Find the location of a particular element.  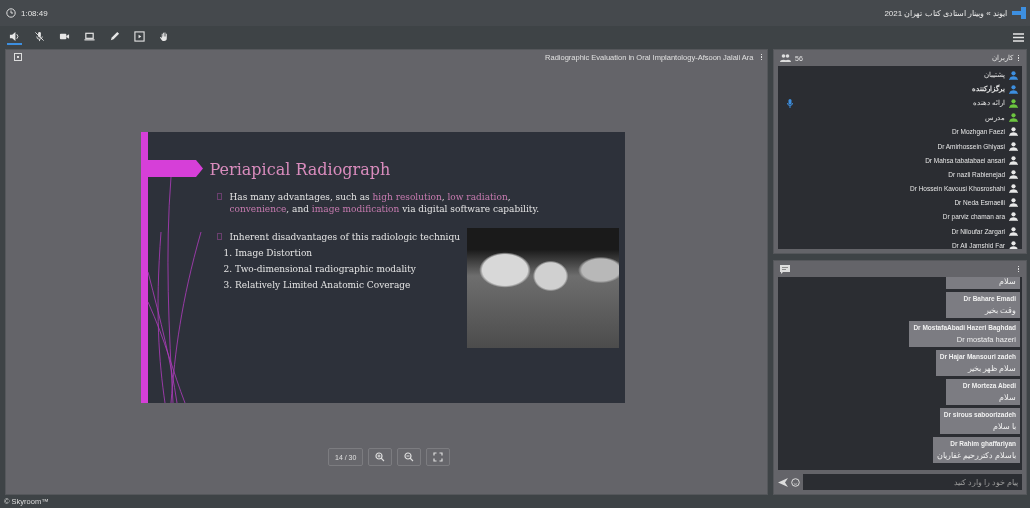

fullscreen-icon is located at coordinates (438, 457).